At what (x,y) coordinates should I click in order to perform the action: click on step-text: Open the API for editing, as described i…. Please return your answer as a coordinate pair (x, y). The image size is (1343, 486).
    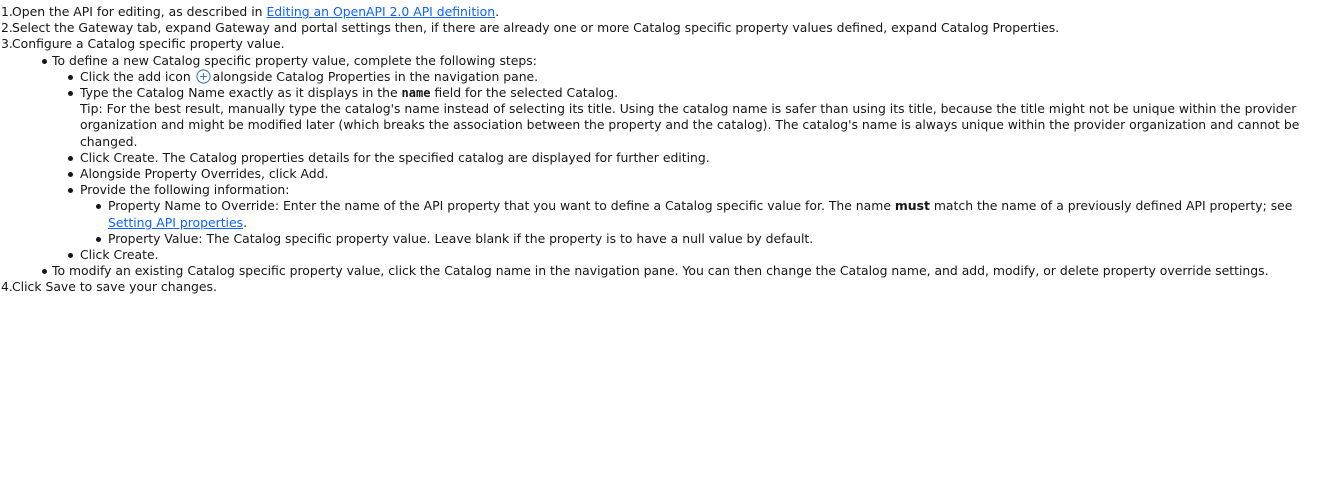
    Looking at the image, I should click on (139, 11).